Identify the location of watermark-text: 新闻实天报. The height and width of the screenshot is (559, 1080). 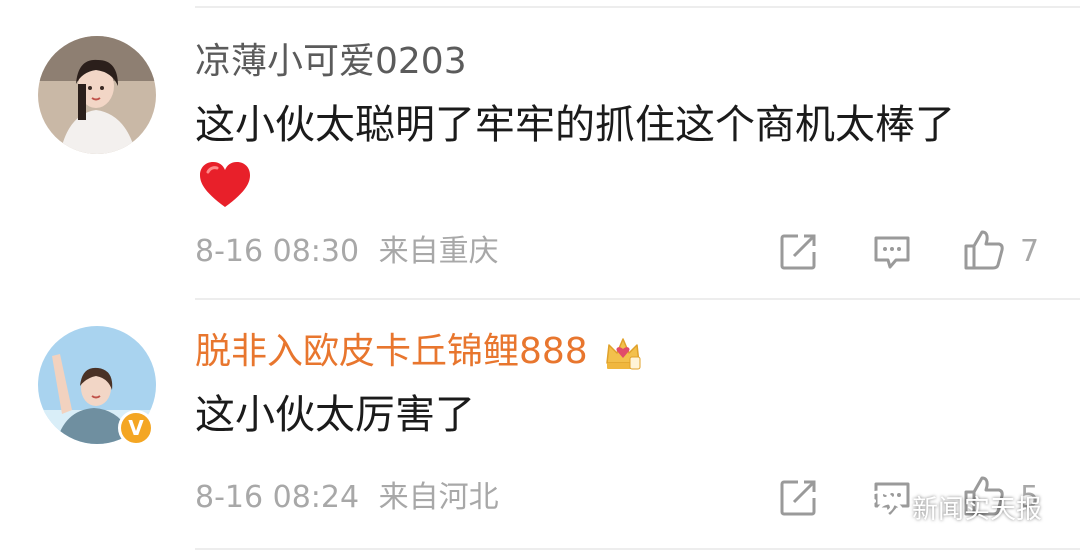
(977, 509).